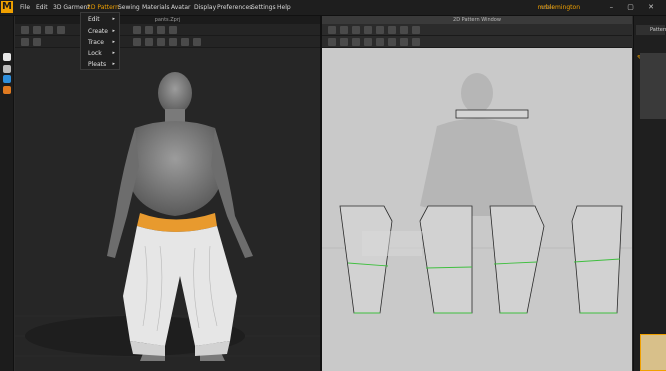 This screenshot has width=666, height=371. What do you see at coordinates (129, 7) in the screenshot?
I see `menu-sewing: Sewing` at bounding box center [129, 7].